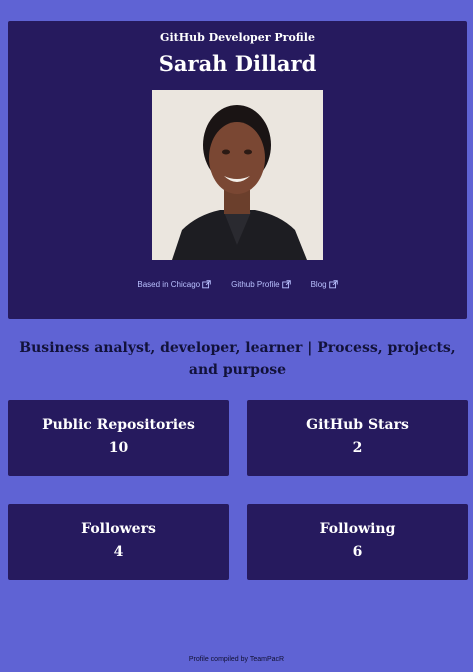 The height and width of the screenshot is (672, 473). What do you see at coordinates (118, 552) in the screenshot?
I see `stat-value: 4` at bounding box center [118, 552].